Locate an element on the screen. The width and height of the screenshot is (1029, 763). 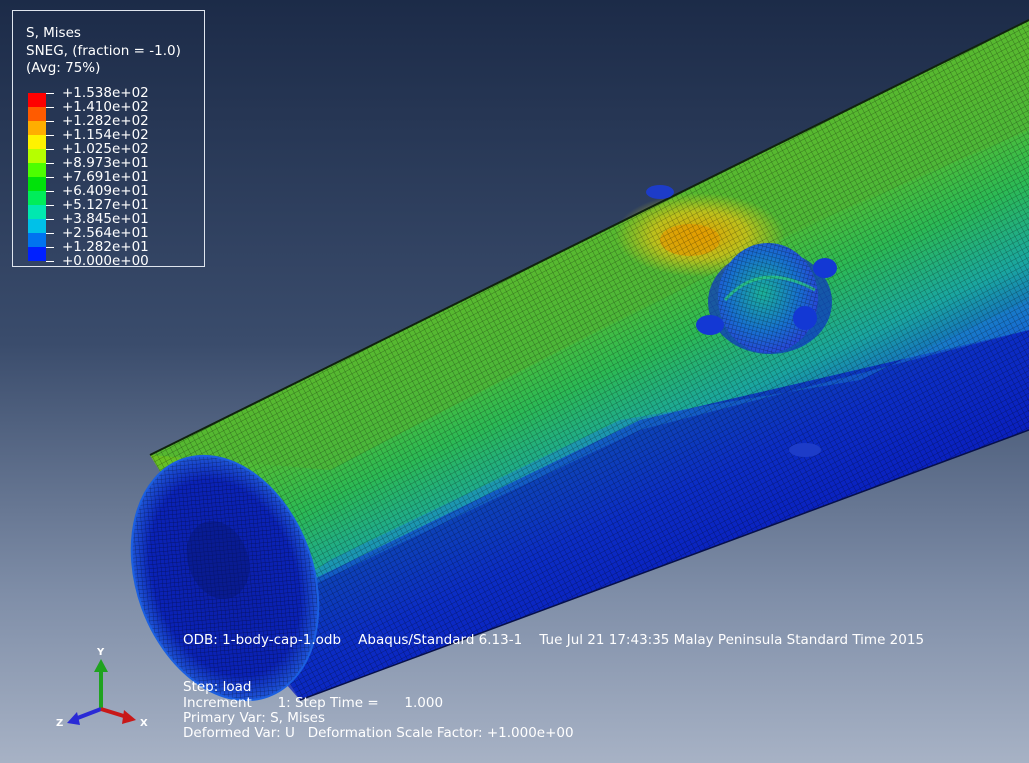
legend-entry: +2.564e+01 is located at coordinates (116, 236).